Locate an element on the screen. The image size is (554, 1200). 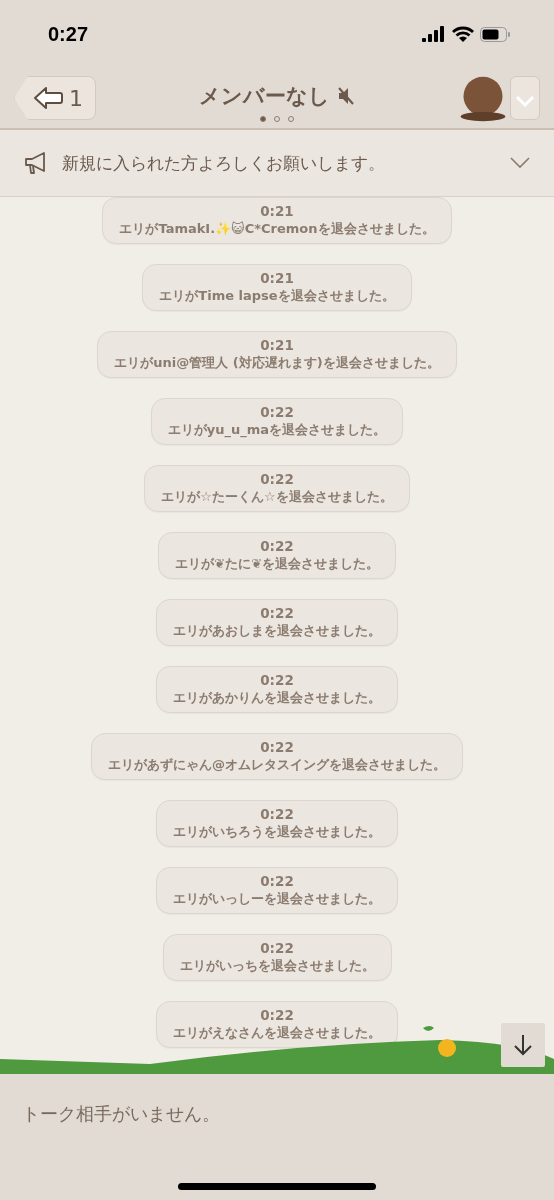
announcement-bar: 新規に入られた方よろしくお願いします。 is located at coordinates (277, 163).